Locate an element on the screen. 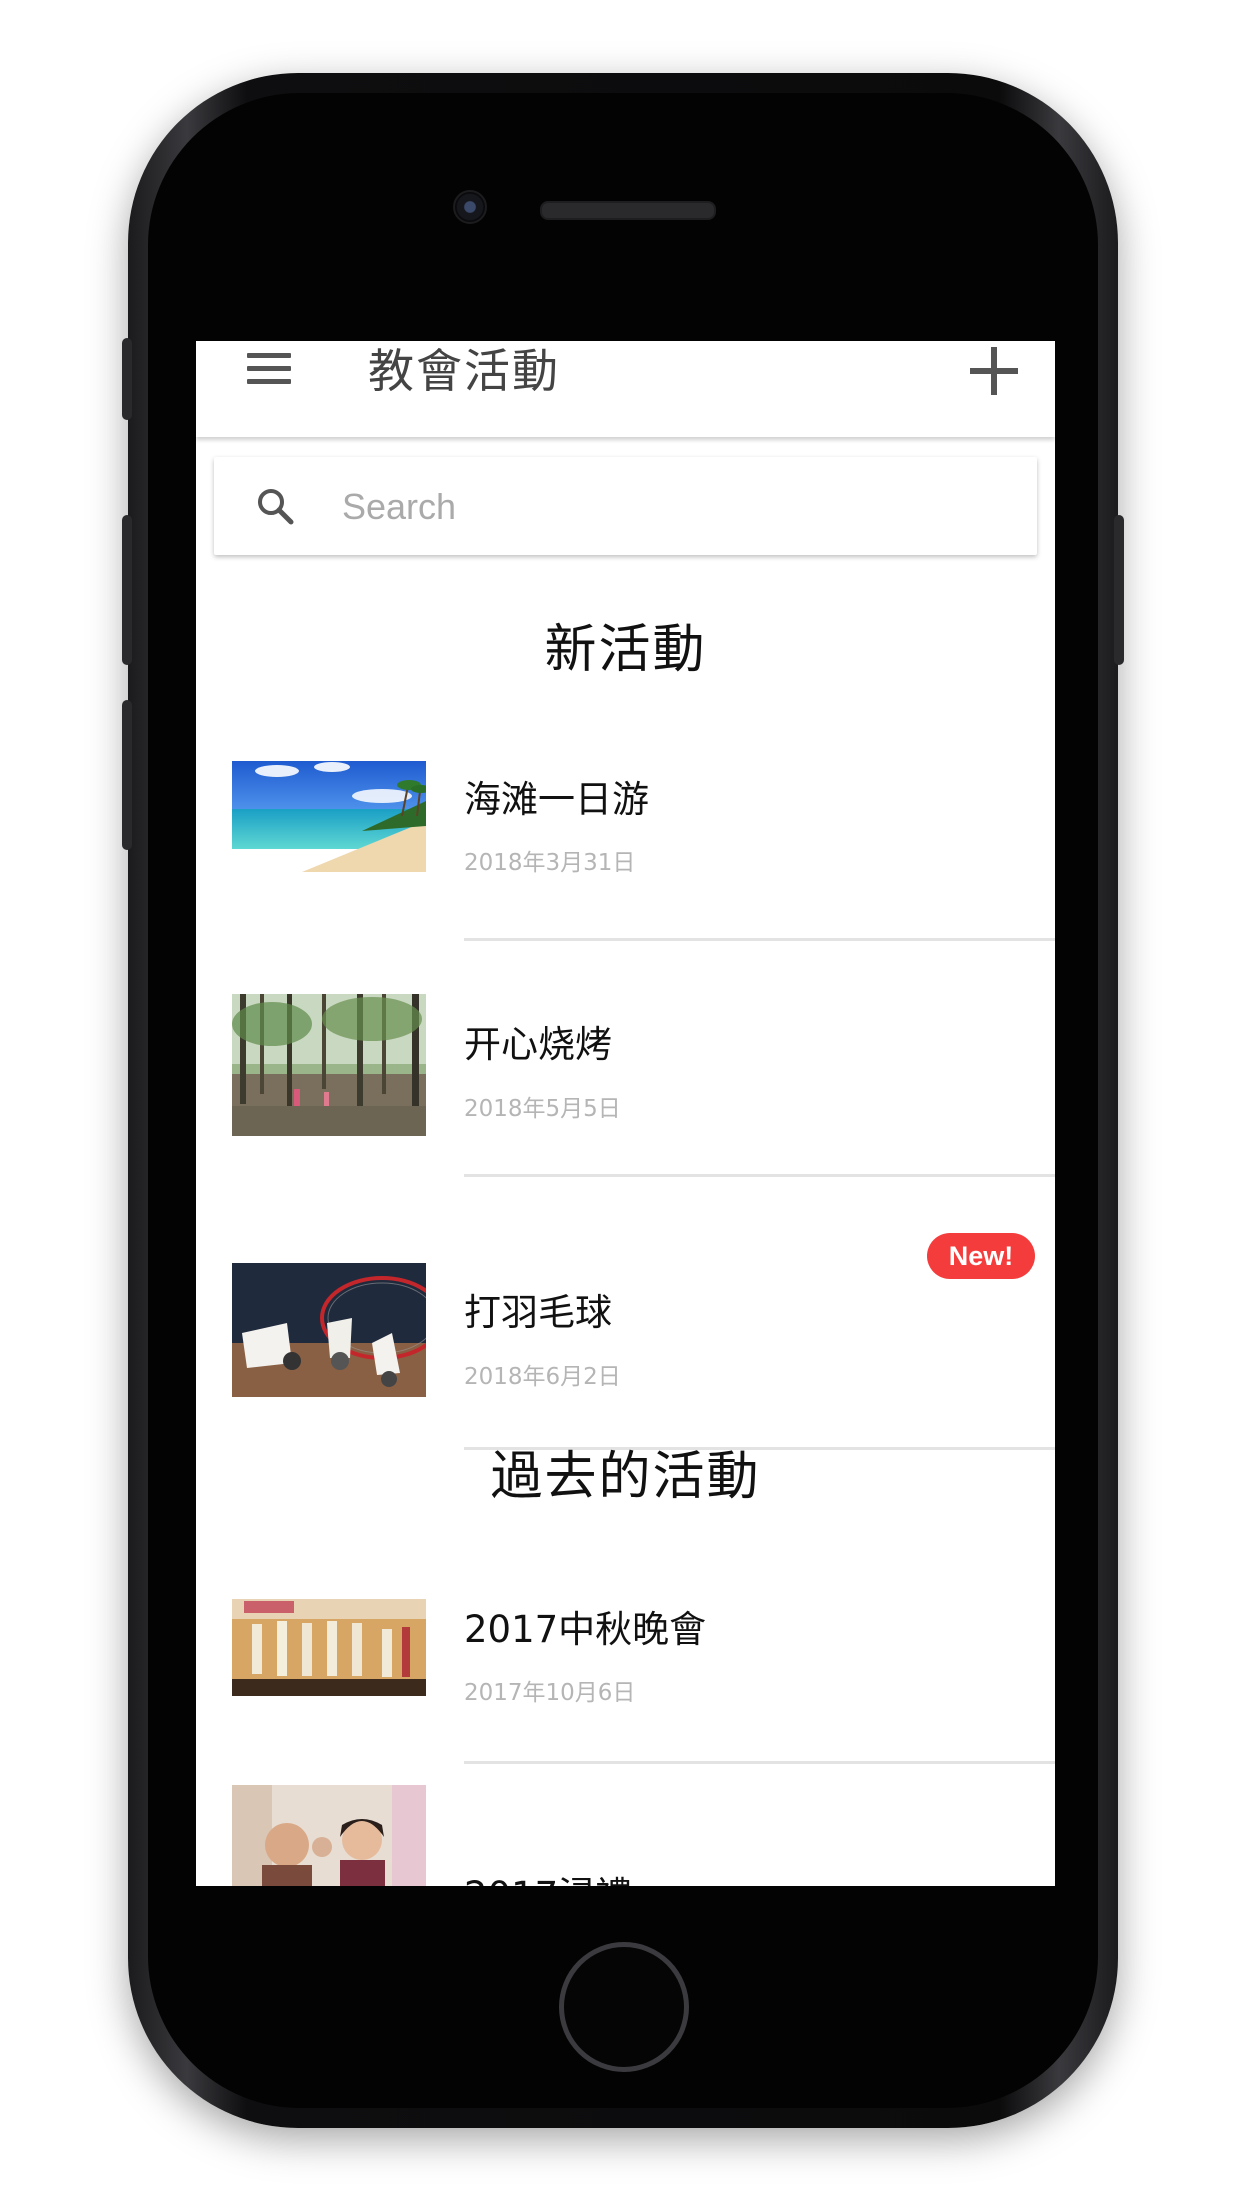 The height and width of the screenshot is (2208, 1242). list-item: 2017浸禮 is located at coordinates (625, 1835).